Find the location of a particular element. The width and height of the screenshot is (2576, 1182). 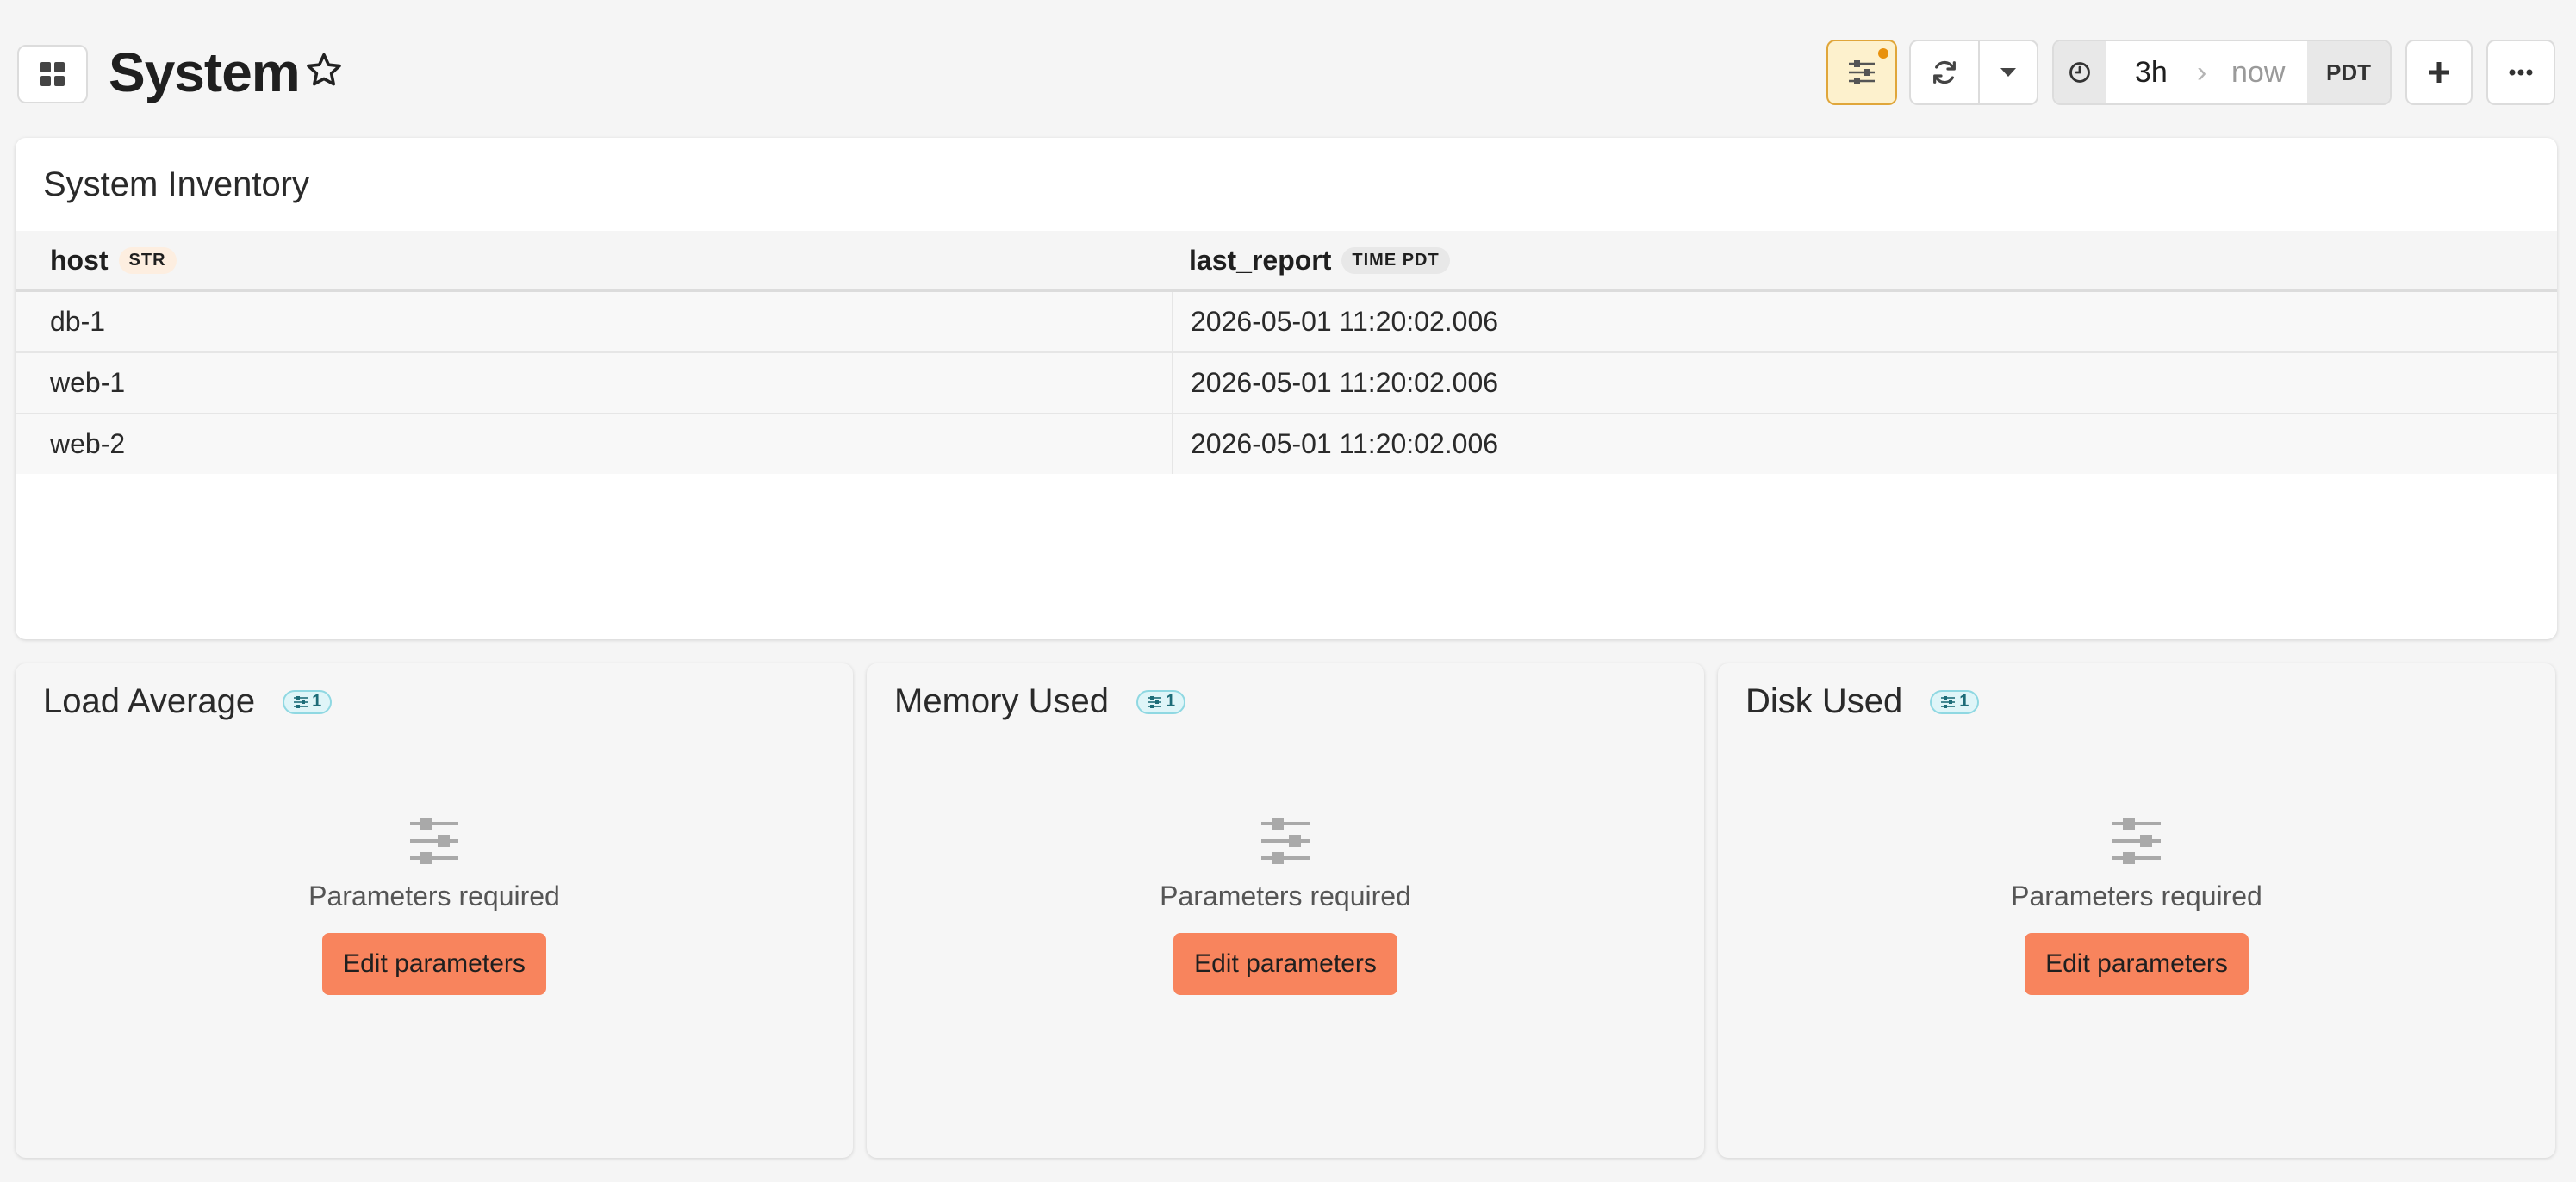

panel-title: Memory Used 1 is located at coordinates (1040, 701).